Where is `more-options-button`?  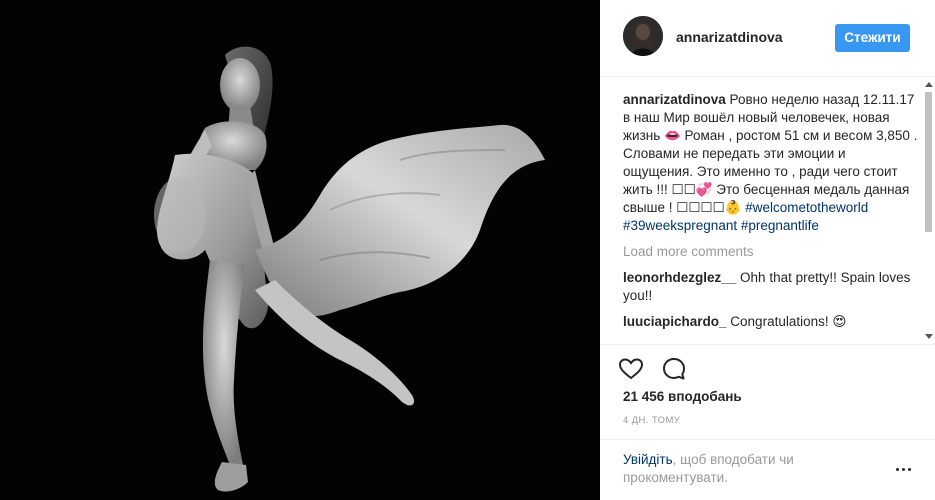 more-options-button is located at coordinates (905, 470).